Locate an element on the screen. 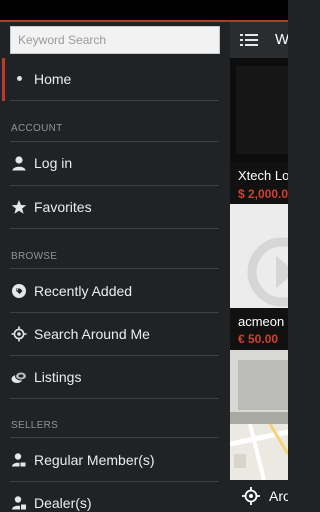  nav-item-label: Log in is located at coordinates (53, 163).